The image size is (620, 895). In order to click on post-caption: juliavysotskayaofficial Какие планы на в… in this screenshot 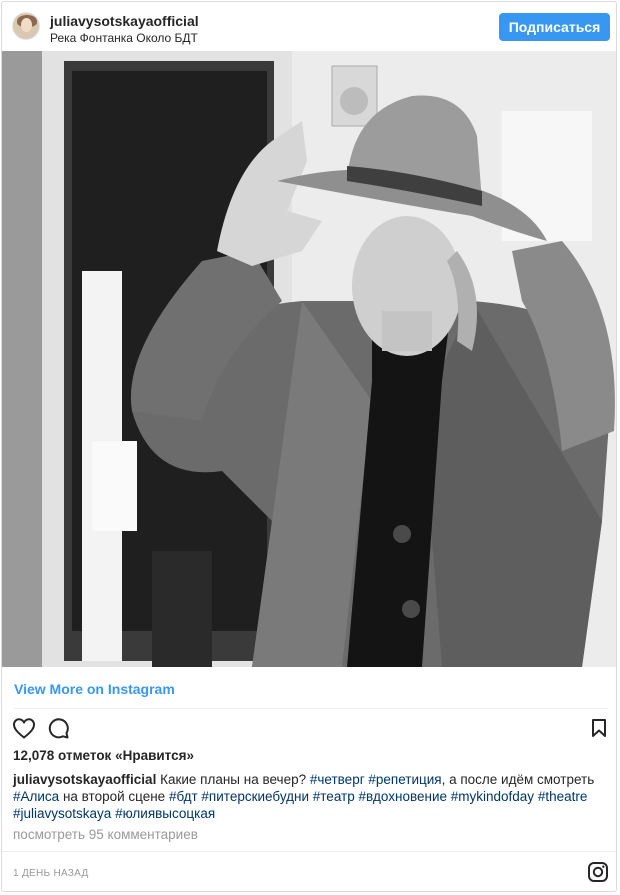, I will do `click(308, 796)`.